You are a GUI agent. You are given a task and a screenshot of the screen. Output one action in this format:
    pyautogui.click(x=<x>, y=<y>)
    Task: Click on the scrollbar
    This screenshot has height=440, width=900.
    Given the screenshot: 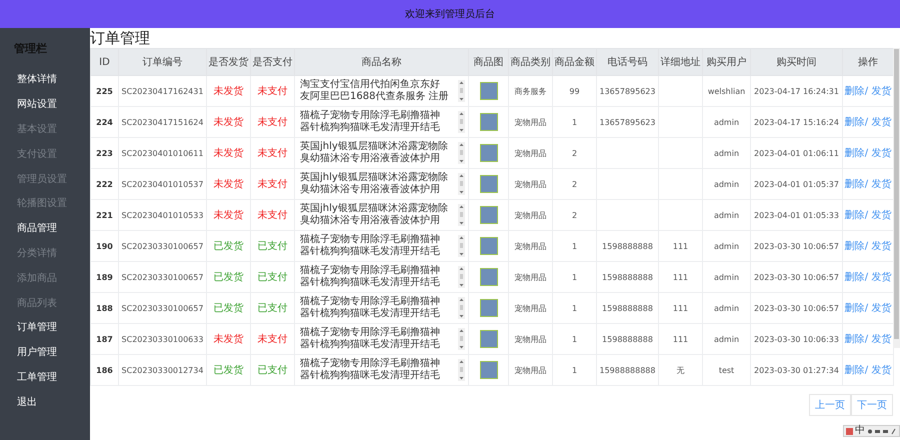 What is the action you would take?
    pyautogui.click(x=896, y=198)
    